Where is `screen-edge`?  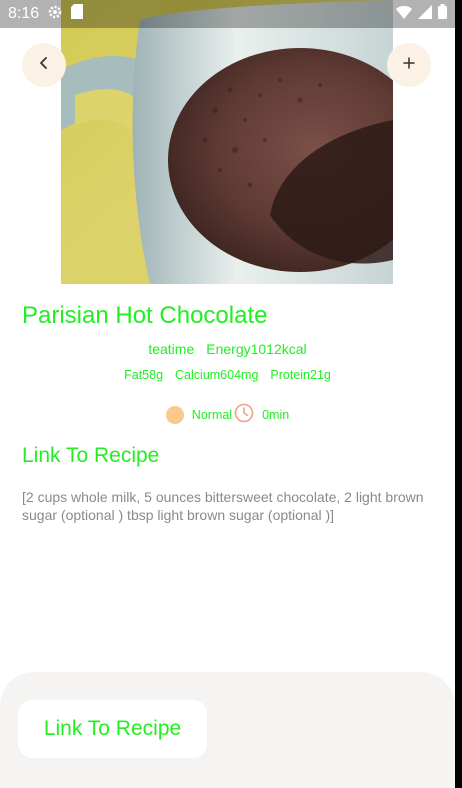 screen-edge is located at coordinates (458, 394).